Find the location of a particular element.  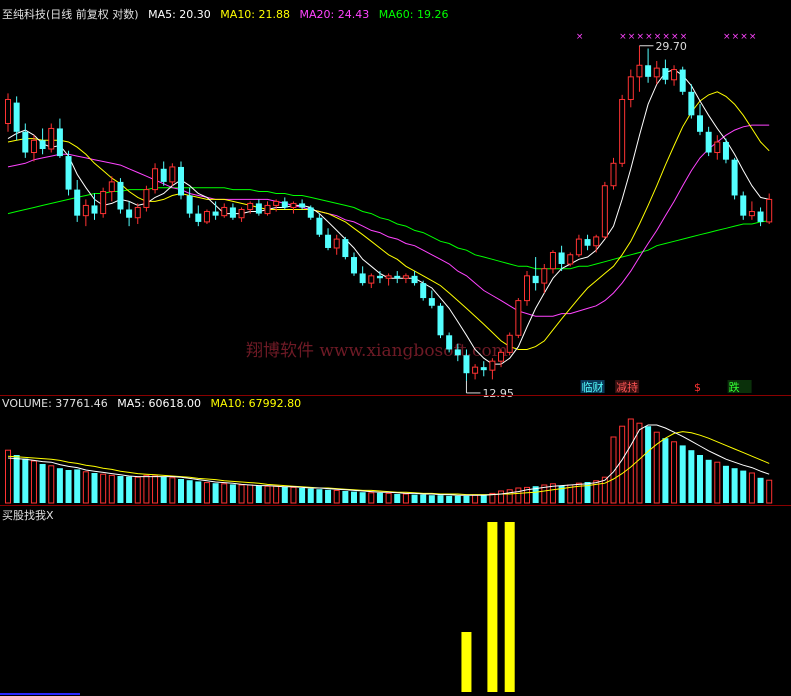

ma5-value: MA5: 20.30 is located at coordinates (179, 14).